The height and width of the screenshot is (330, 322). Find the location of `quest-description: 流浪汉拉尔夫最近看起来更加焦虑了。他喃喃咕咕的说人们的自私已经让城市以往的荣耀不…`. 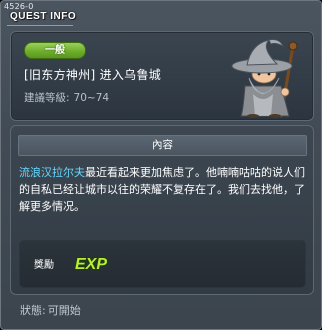

quest-description: 流浪汉拉尔夫最近看起来更加焦虑了。他喃喃咕咕的说人们的自私已经让城市以往的荣耀不… is located at coordinates (164, 189).